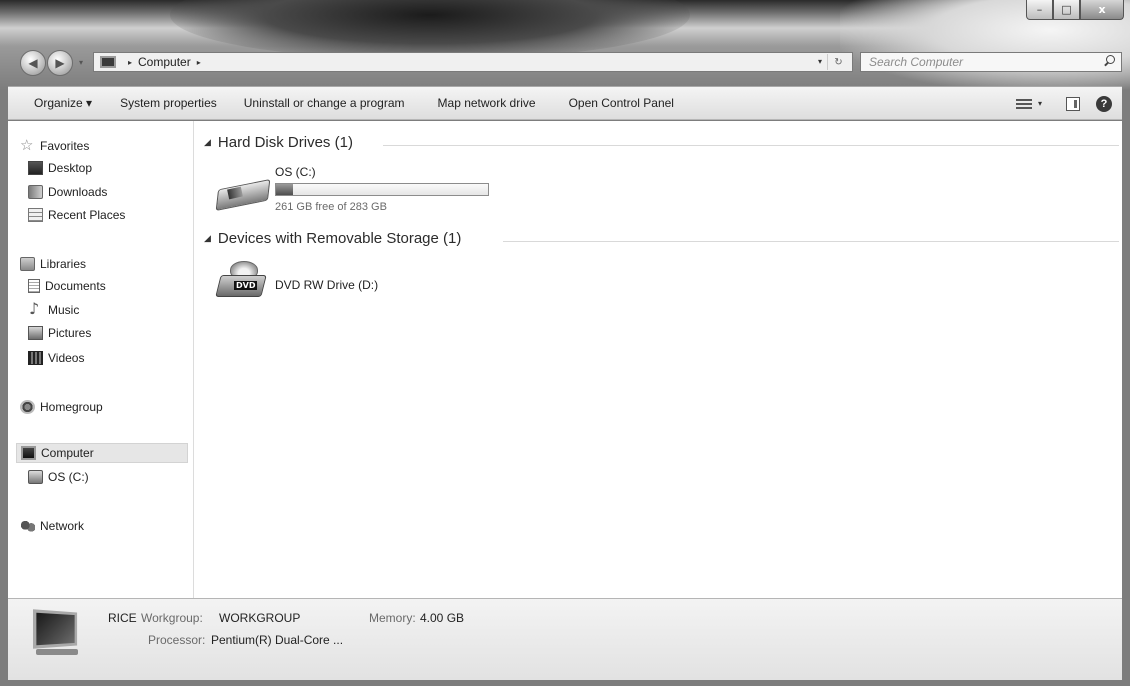  I want to click on group-title: Hard Disk Drives (1), so click(285, 142).